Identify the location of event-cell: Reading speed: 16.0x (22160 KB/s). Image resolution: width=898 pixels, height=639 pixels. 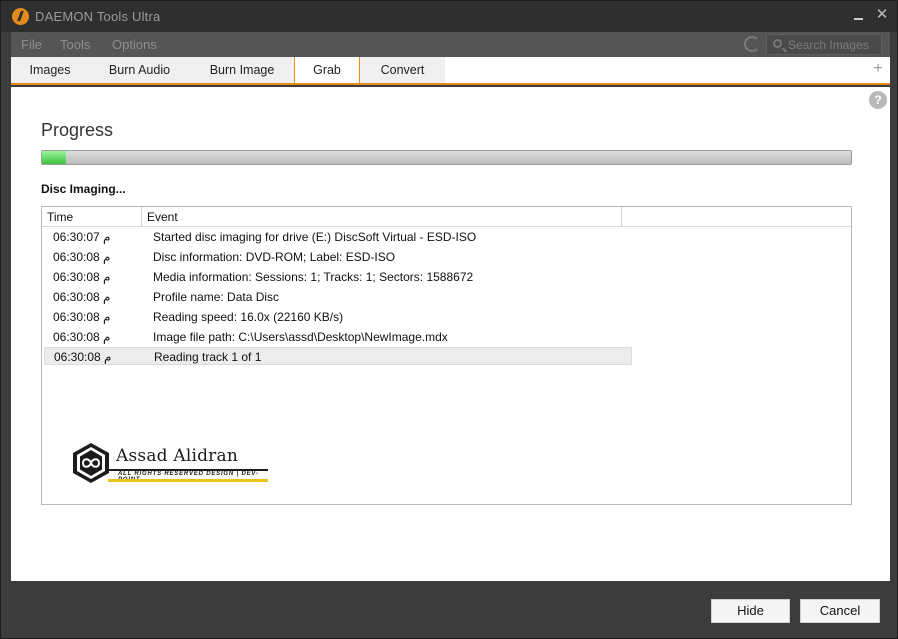
(248, 317).